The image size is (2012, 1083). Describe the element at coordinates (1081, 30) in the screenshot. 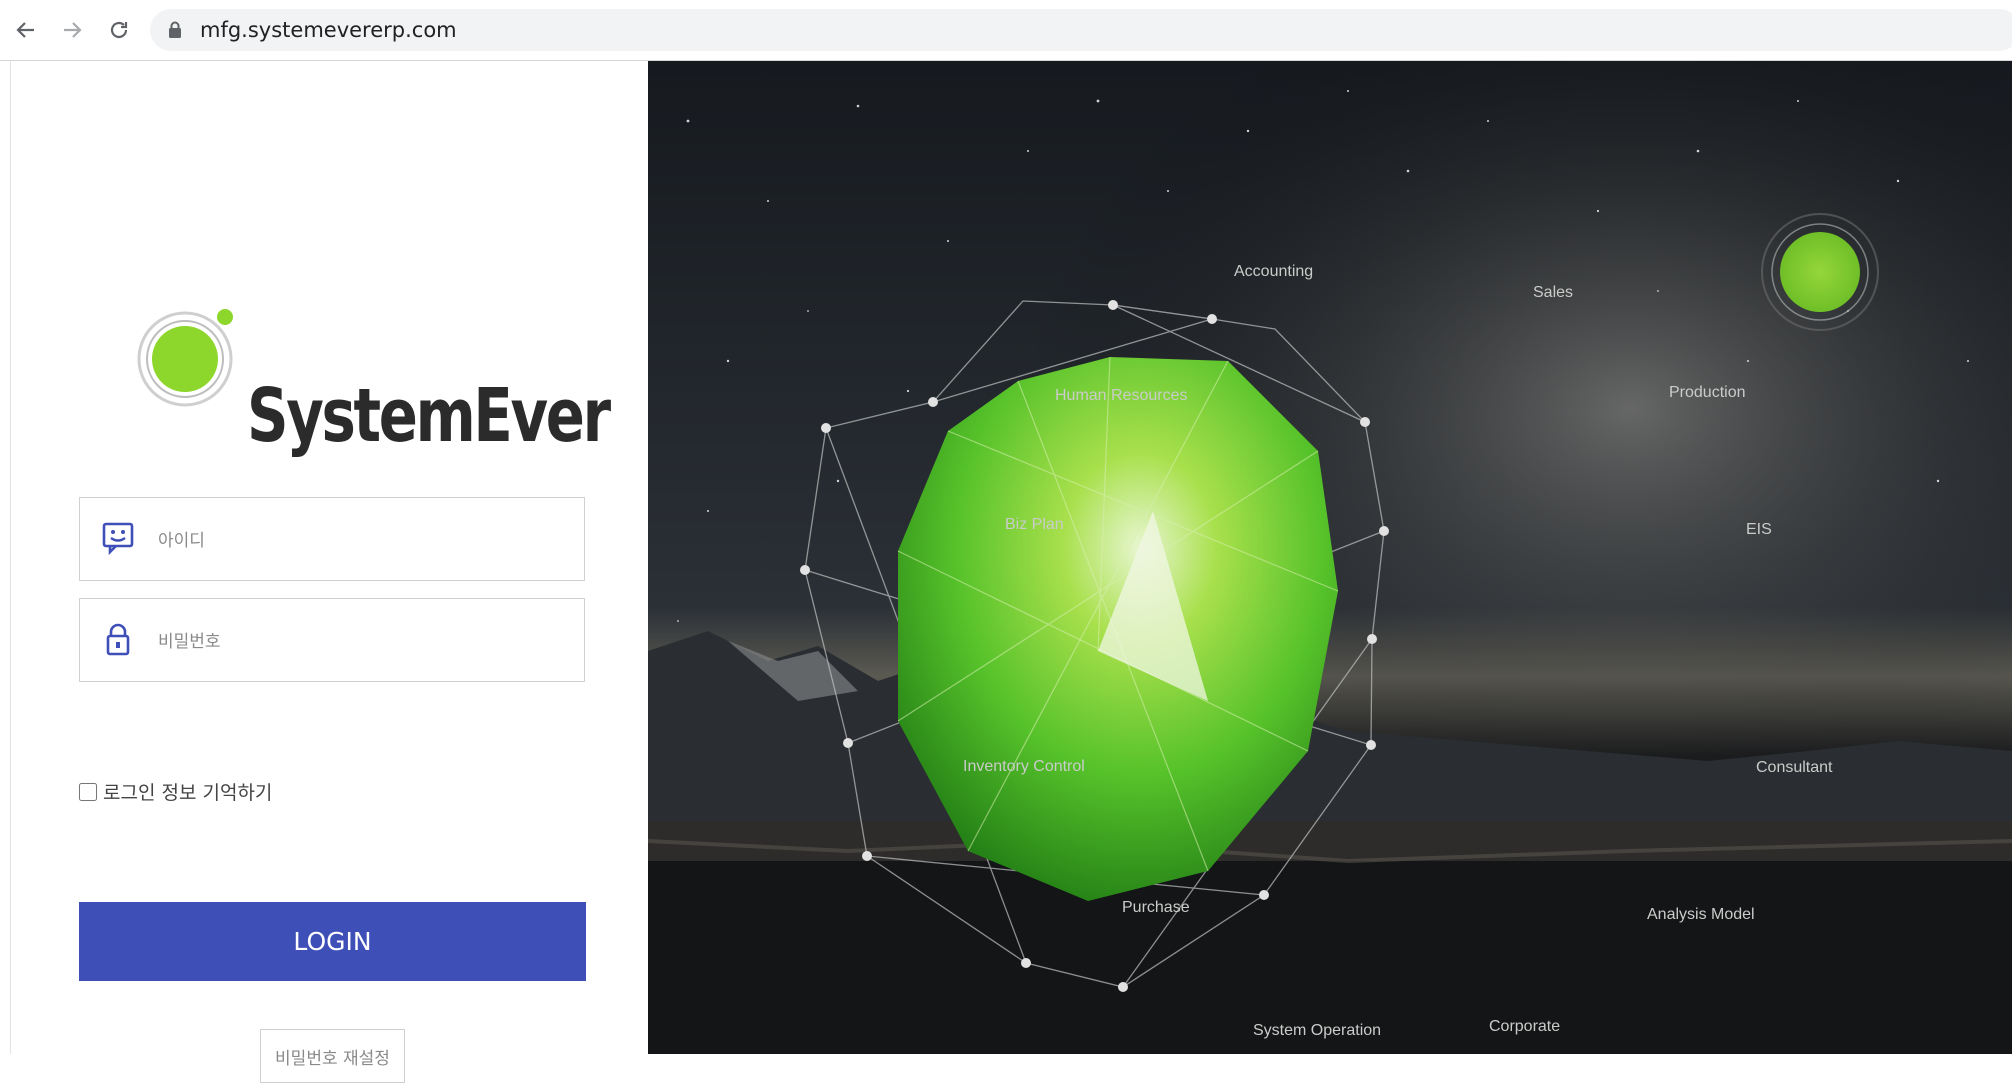

I see `address-bar: mfg.systemevererp.com` at that location.